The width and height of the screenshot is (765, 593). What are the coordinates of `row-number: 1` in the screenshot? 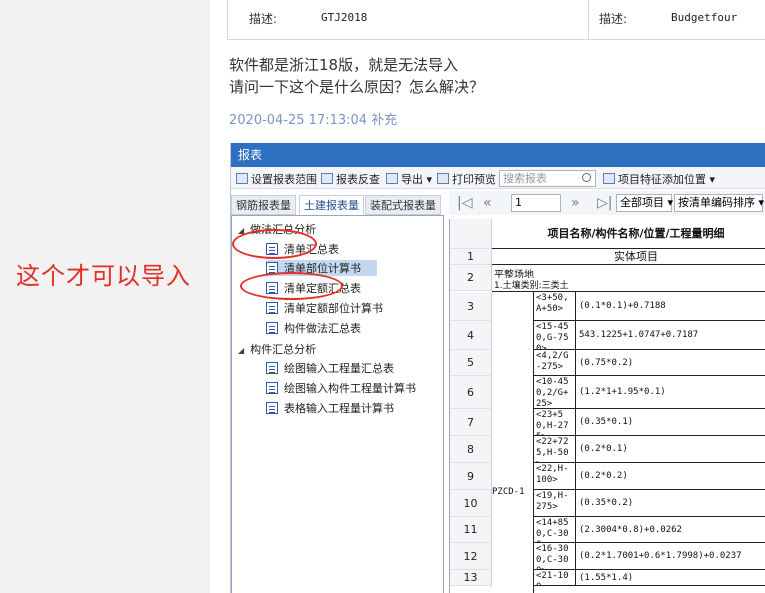 It's located at (471, 257).